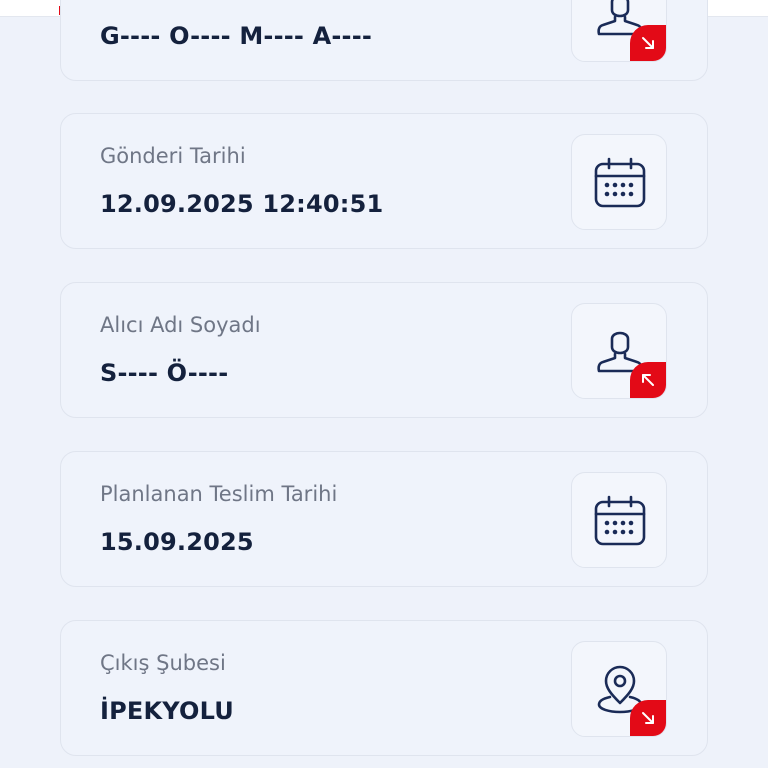  What do you see at coordinates (163, 663) in the screenshot?
I see `departure-branch-label: Çıkış Şubesi` at bounding box center [163, 663].